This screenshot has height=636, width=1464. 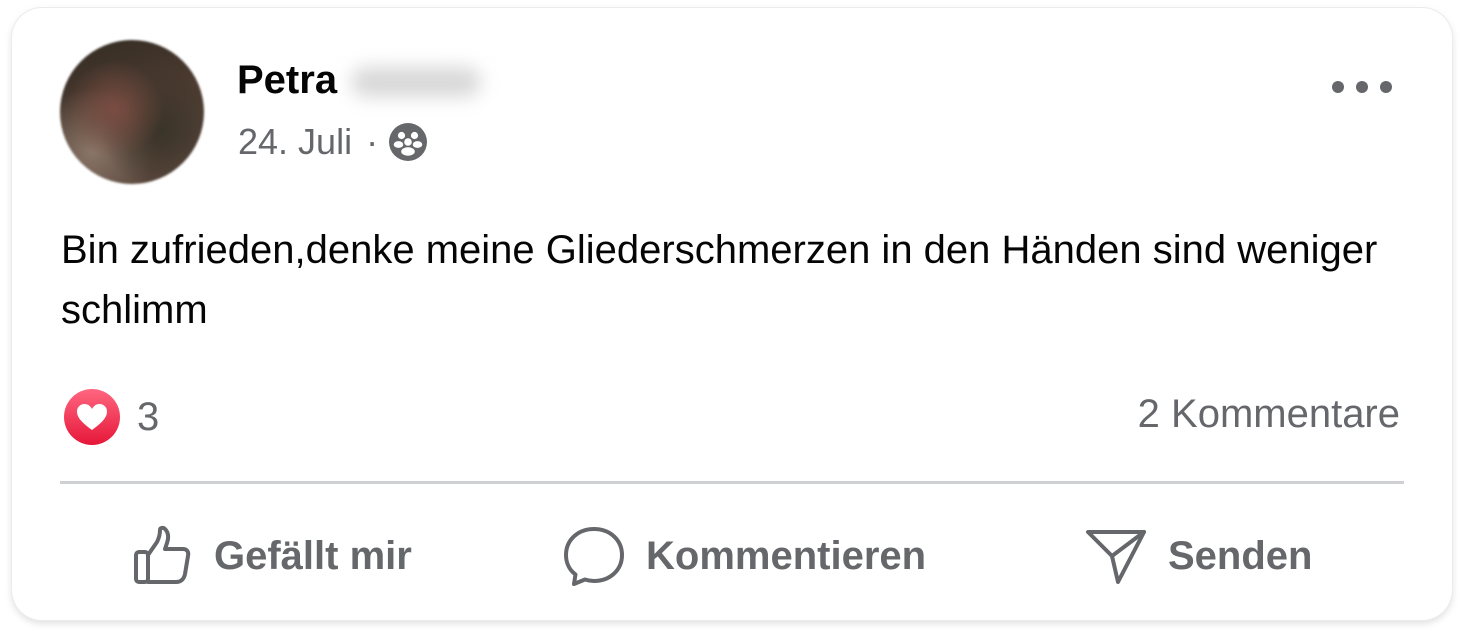 I want to click on thumbs-up-icon, so click(x=162, y=556).